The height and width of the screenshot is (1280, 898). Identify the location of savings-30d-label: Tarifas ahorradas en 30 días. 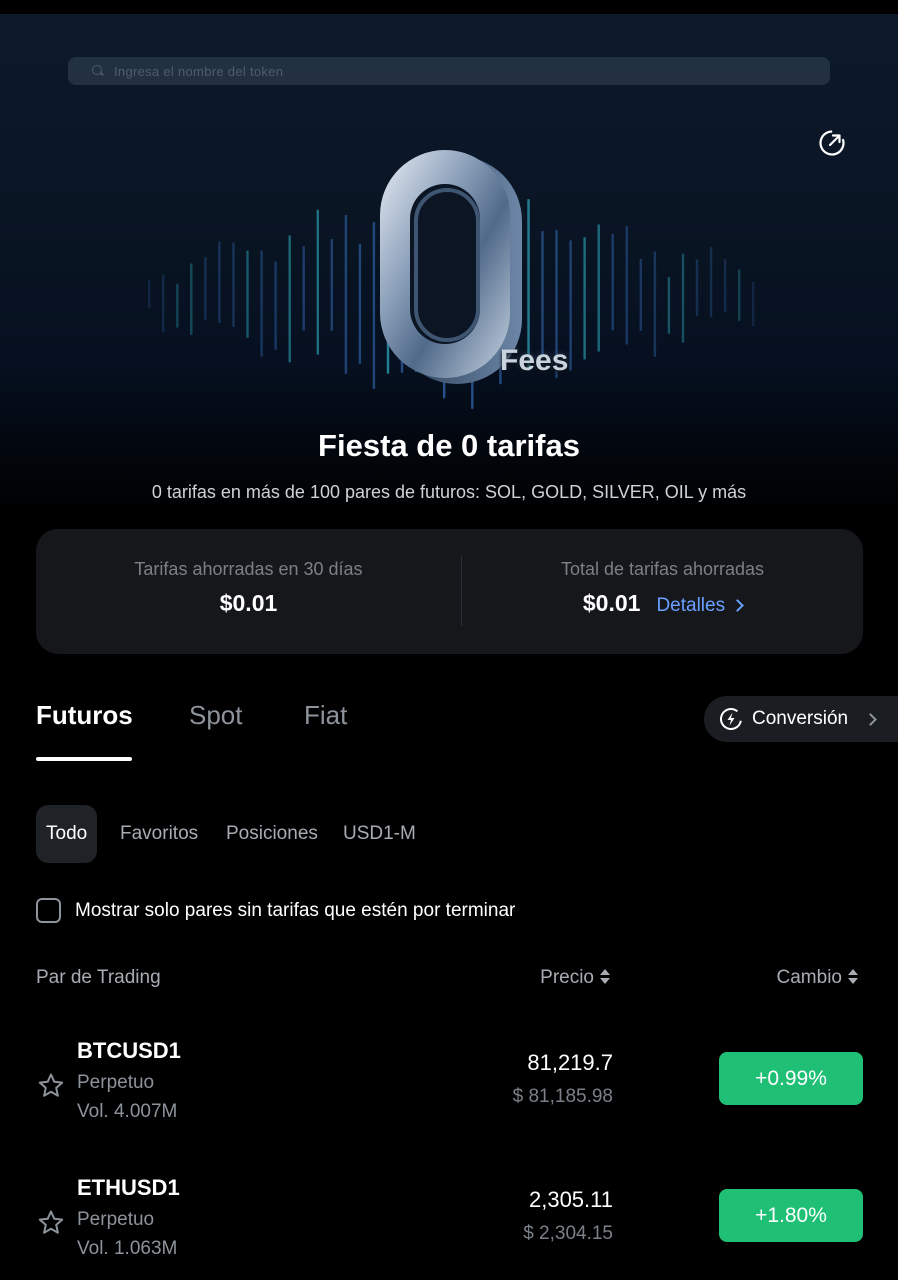
(248, 569).